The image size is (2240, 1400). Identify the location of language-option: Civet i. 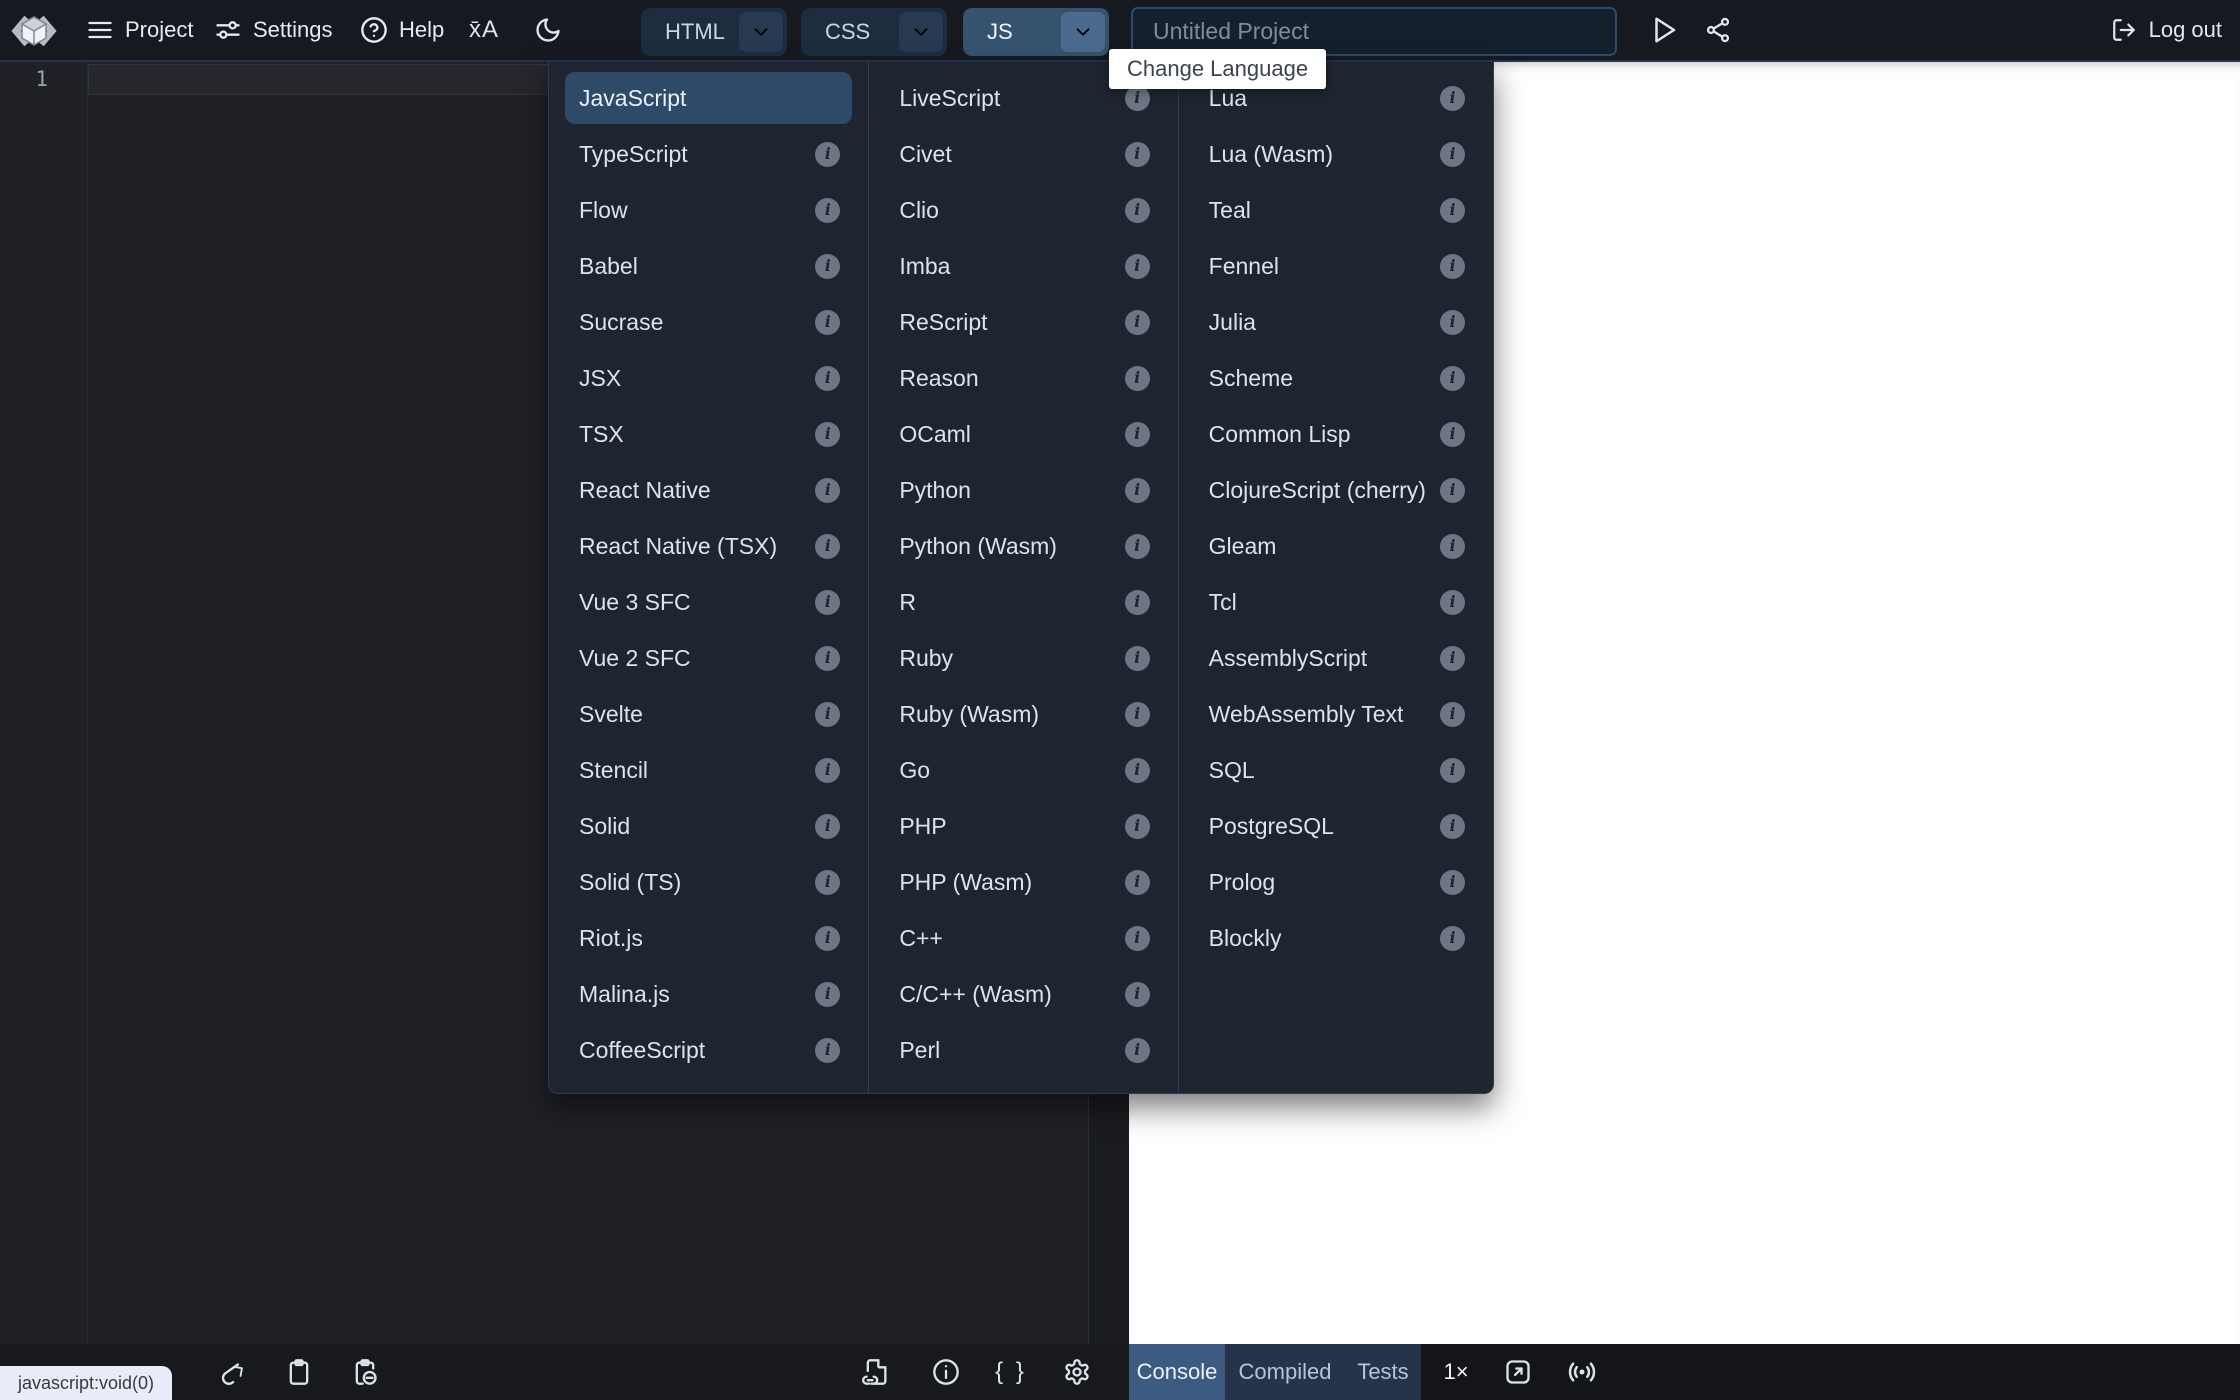
(1023, 154).